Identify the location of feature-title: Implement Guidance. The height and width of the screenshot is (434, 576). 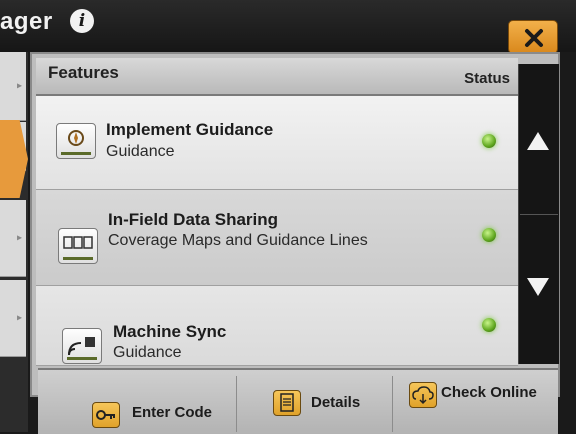
(190, 129).